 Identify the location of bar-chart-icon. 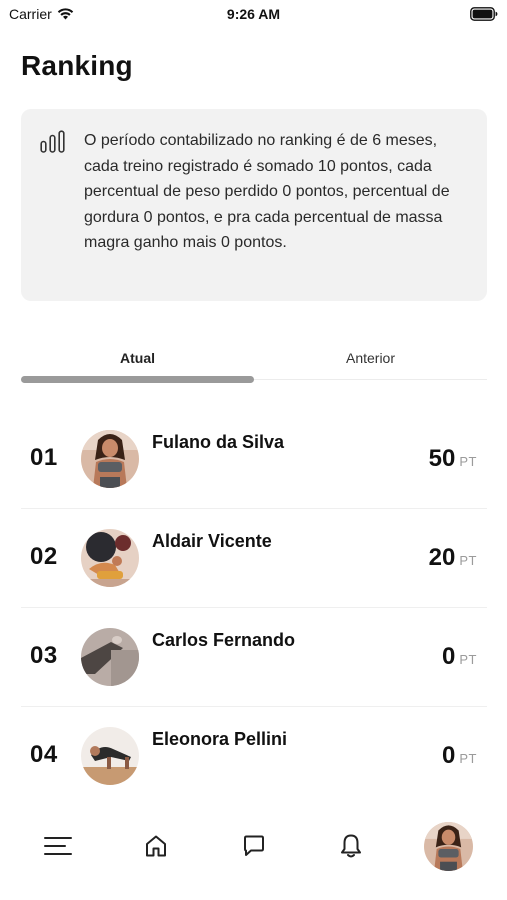
(53, 144).